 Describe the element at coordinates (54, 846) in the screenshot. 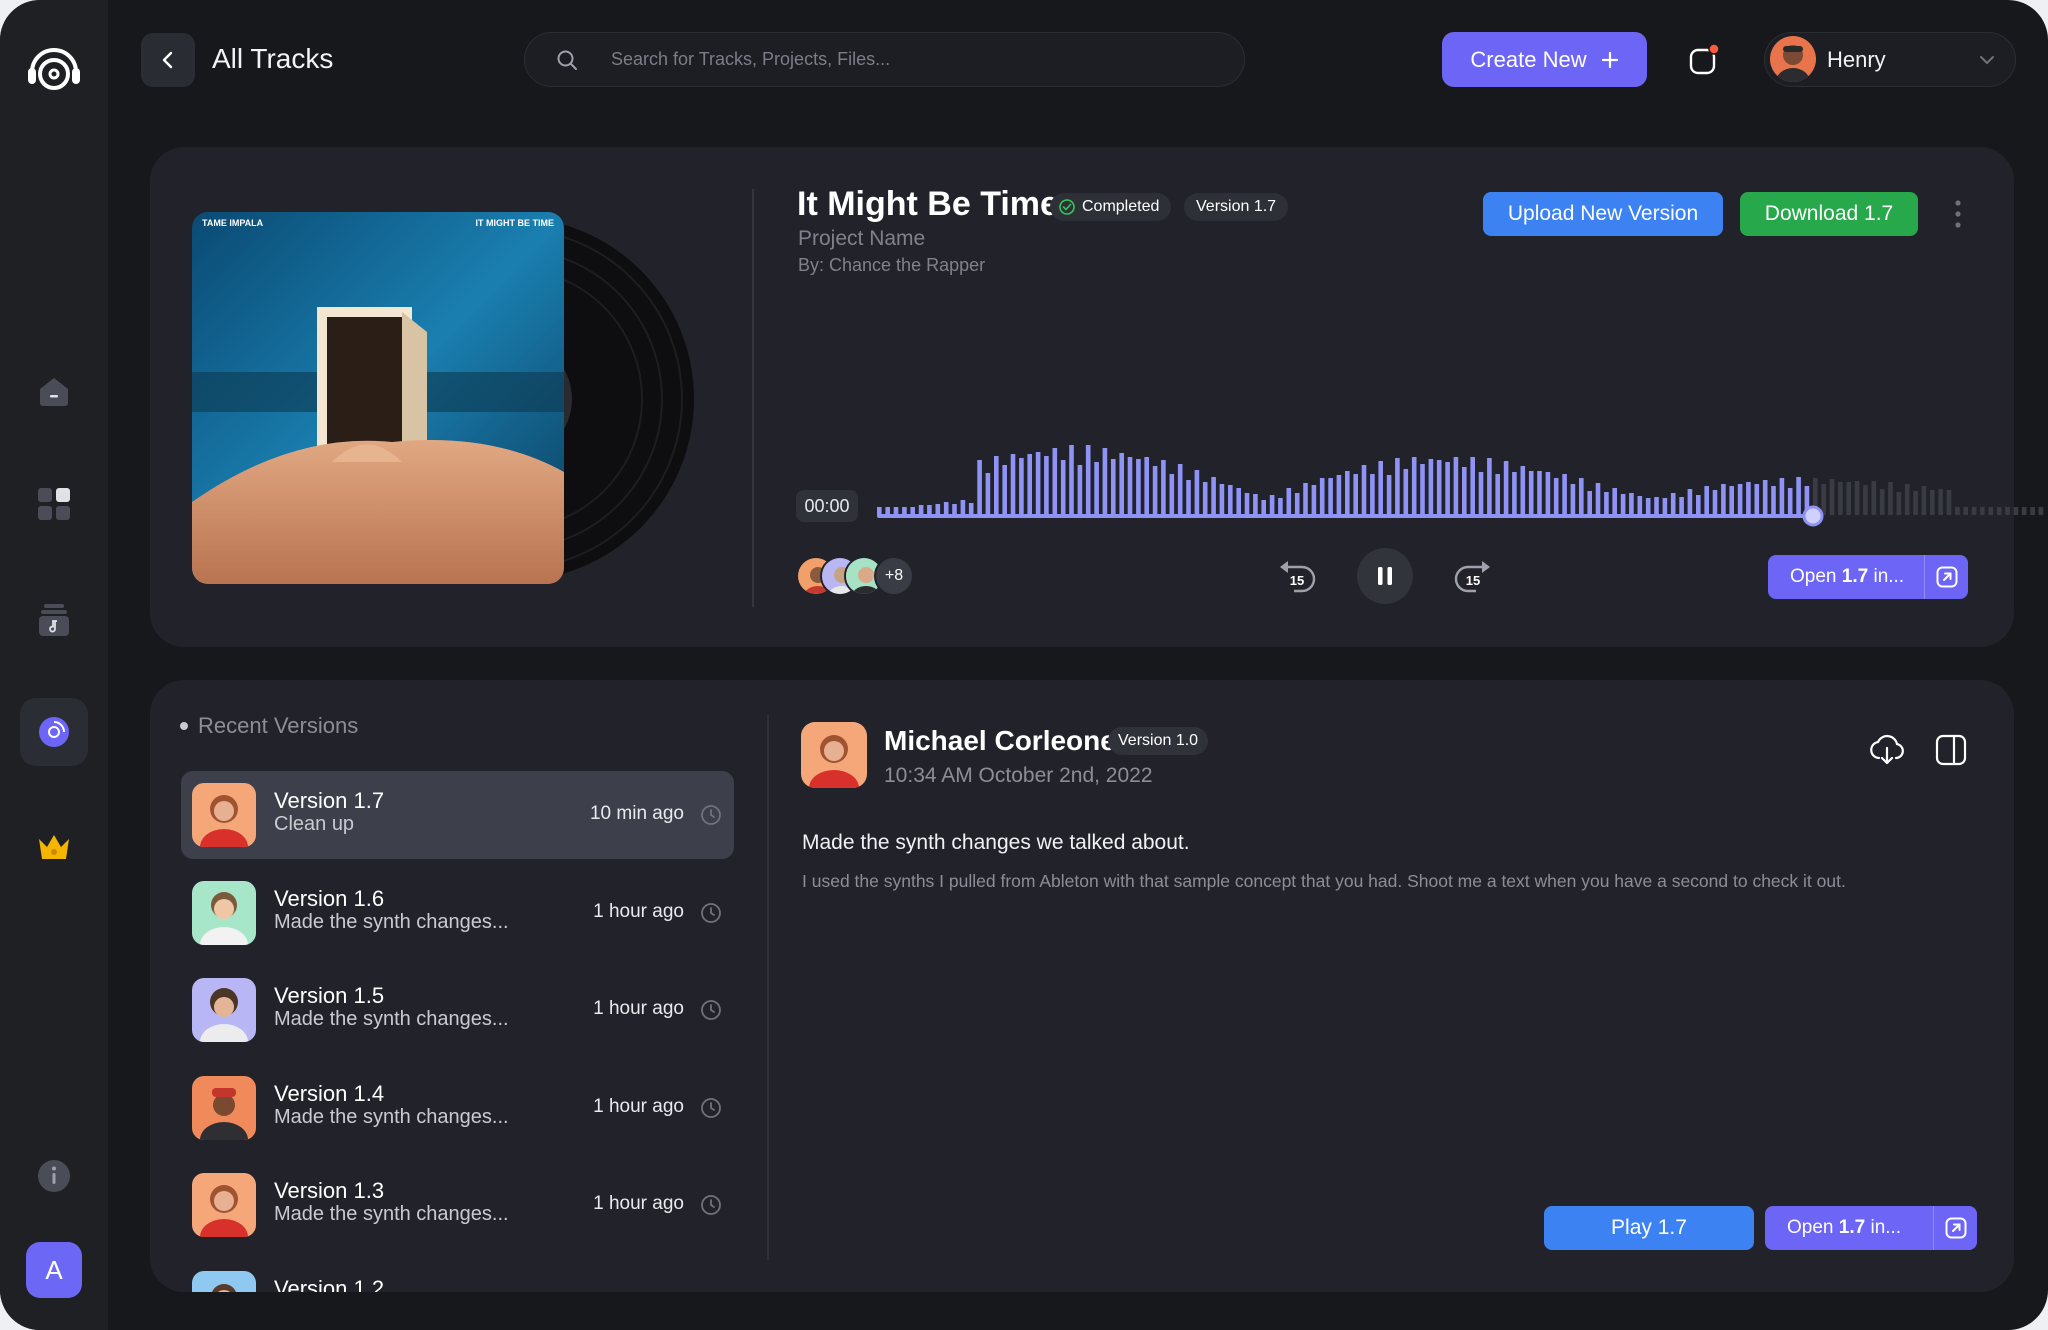

I see `sidebar-item-premium` at that location.